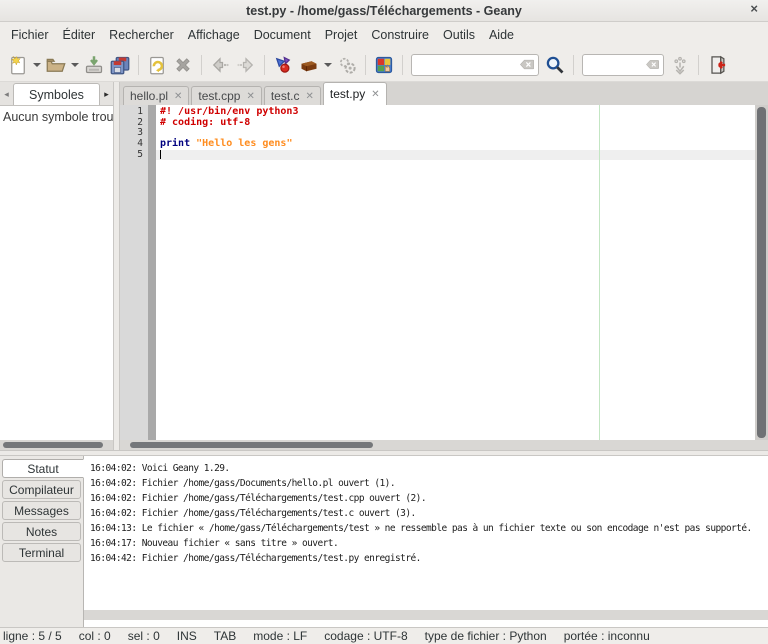 The image size is (768, 644). Describe the element at coordinates (754, 8) in the screenshot. I see `window-close-icon: ×` at that location.